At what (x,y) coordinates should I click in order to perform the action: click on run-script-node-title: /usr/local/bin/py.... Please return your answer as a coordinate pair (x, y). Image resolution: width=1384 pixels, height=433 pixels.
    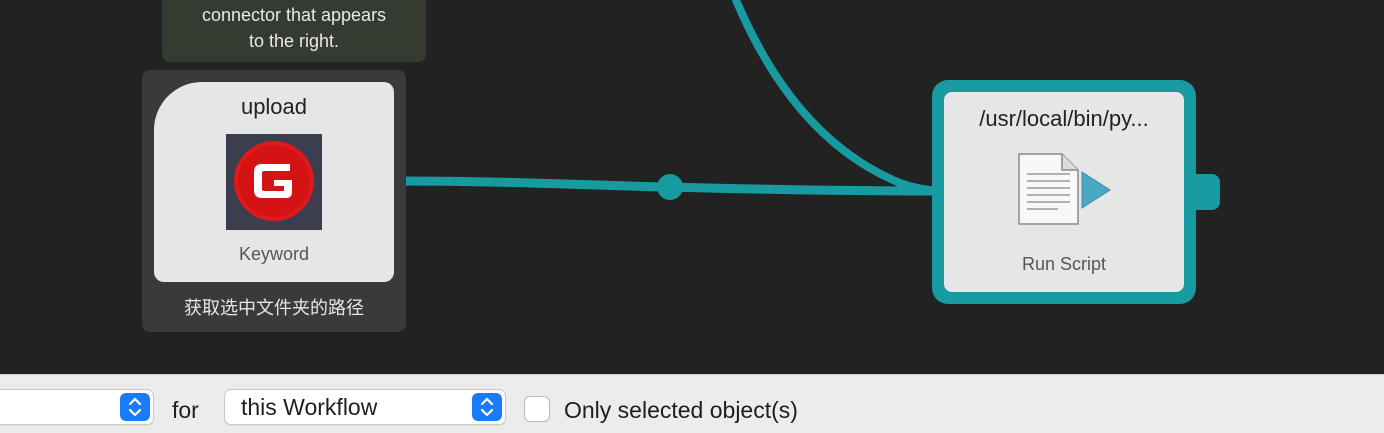
    Looking at the image, I should click on (1064, 118).